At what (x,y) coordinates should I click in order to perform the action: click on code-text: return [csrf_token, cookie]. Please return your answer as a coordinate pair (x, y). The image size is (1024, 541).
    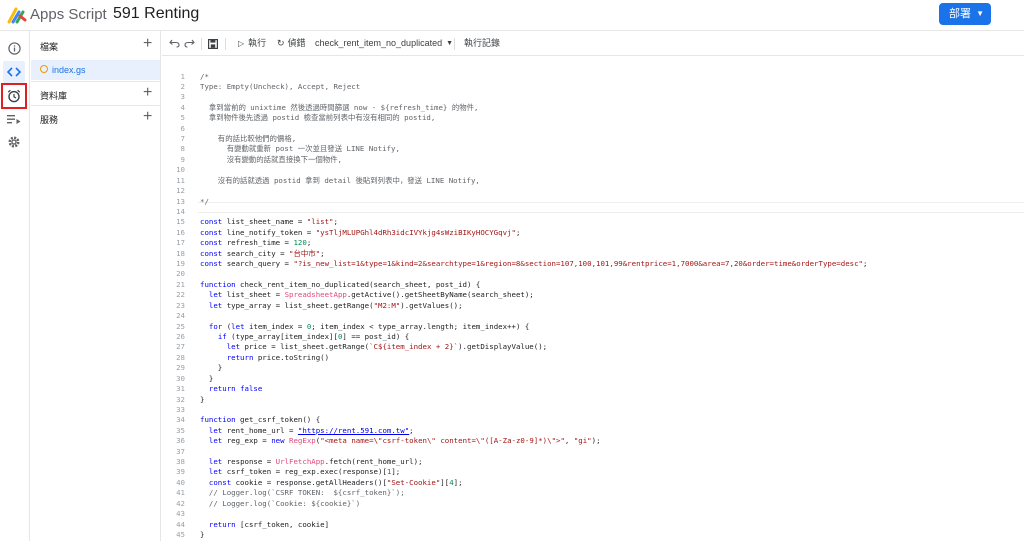
    Looking at the image, I should click on (269, 524).